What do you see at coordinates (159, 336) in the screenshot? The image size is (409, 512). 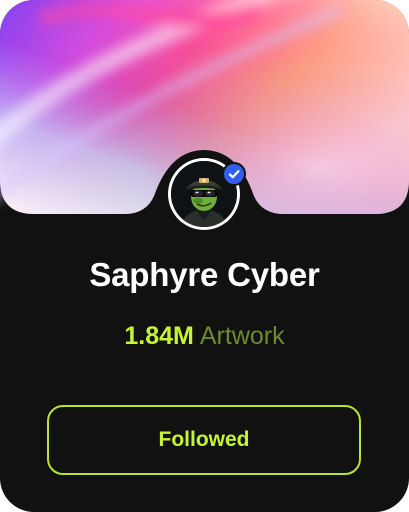 I see `artwork-count: 1.84M` at bounding box center [159, 336].